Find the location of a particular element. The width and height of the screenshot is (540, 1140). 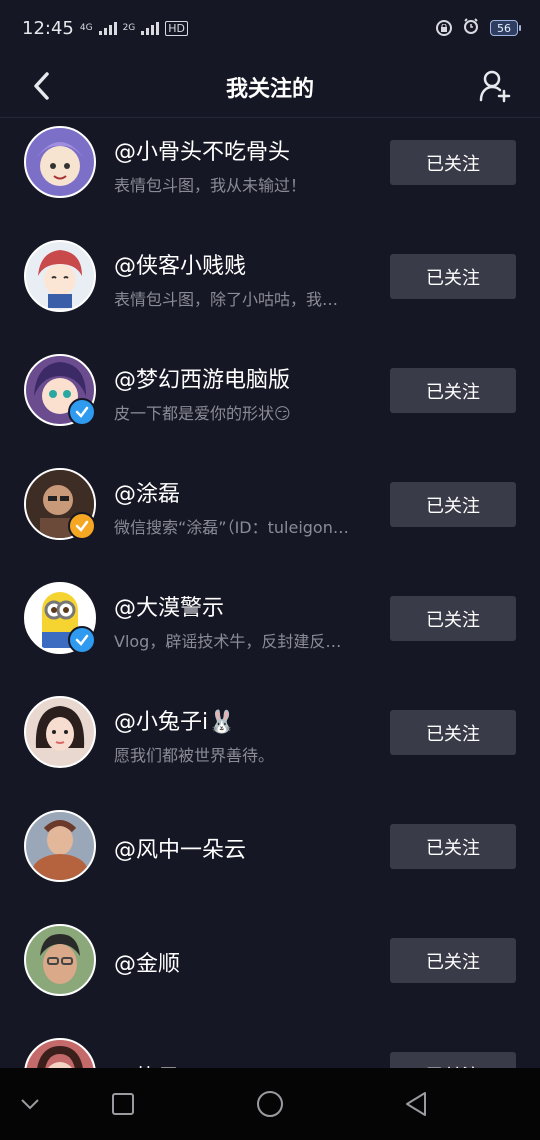

nav-back-button is located at coordinates (416, 1104).